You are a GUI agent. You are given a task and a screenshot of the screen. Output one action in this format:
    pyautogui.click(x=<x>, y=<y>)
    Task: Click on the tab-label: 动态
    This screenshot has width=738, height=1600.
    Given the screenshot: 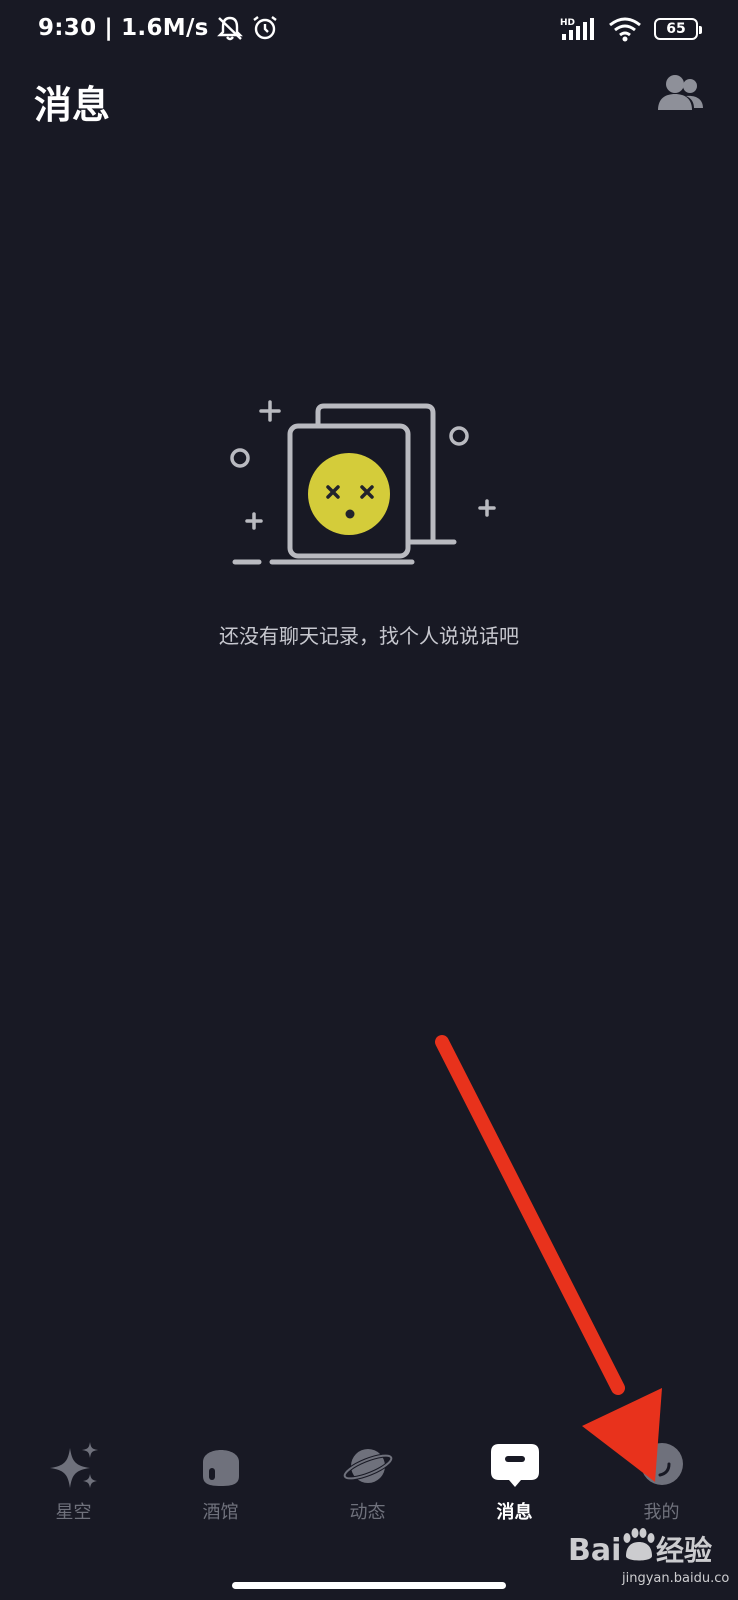 What is the action you would take?
    pyautogui.click(x=367, y=1512)
    